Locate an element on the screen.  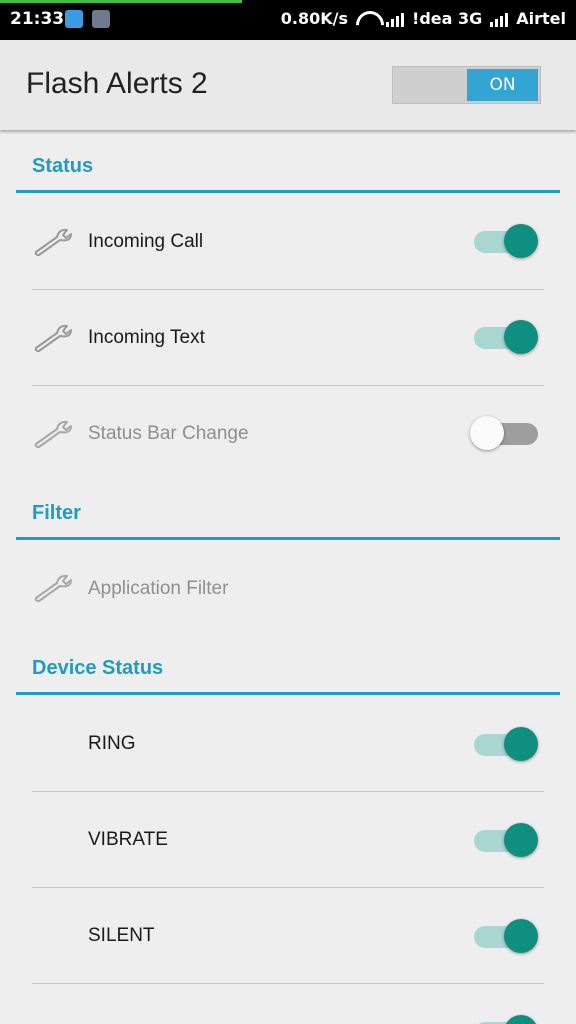
incoming-text-switch is located at coordinates (506, 337).